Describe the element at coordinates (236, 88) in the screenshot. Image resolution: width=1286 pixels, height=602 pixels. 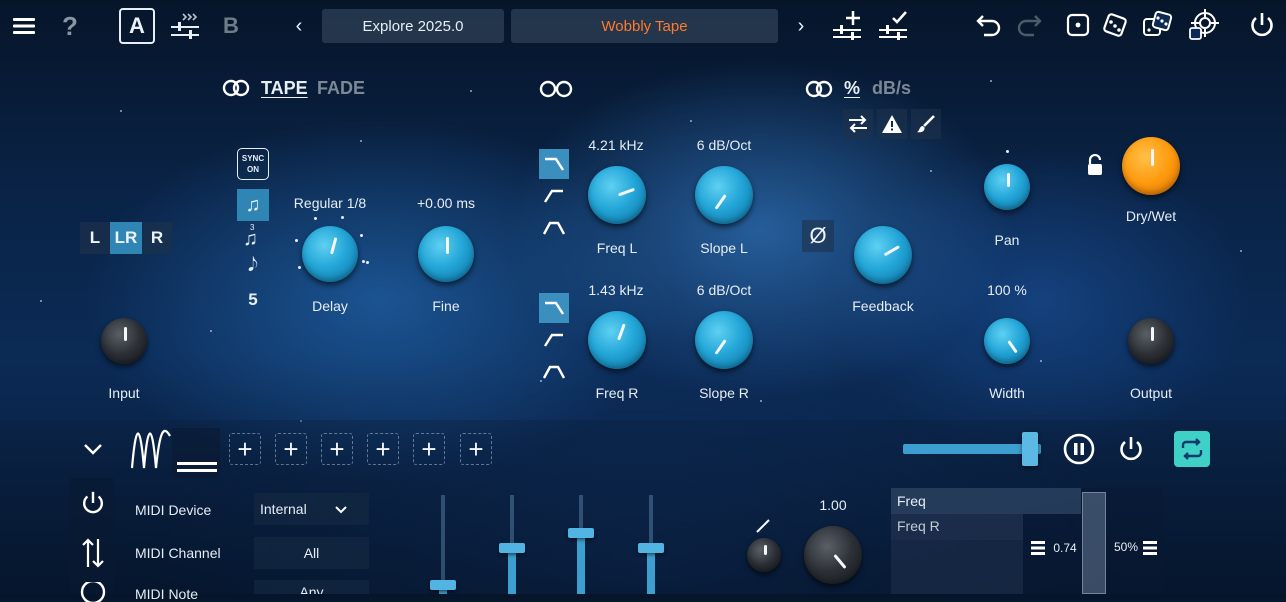
I see `link-channels-icon` at that location.